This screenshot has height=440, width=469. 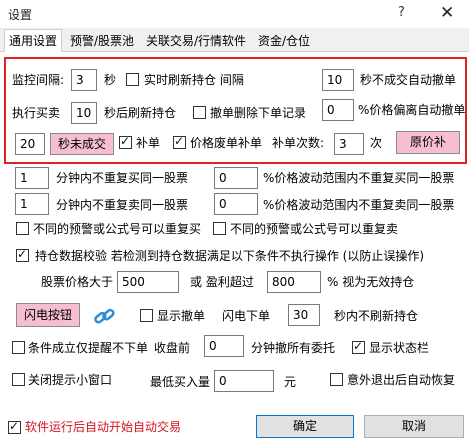 I want to click on price-gt-input: 500, so click(x=148, y=282).